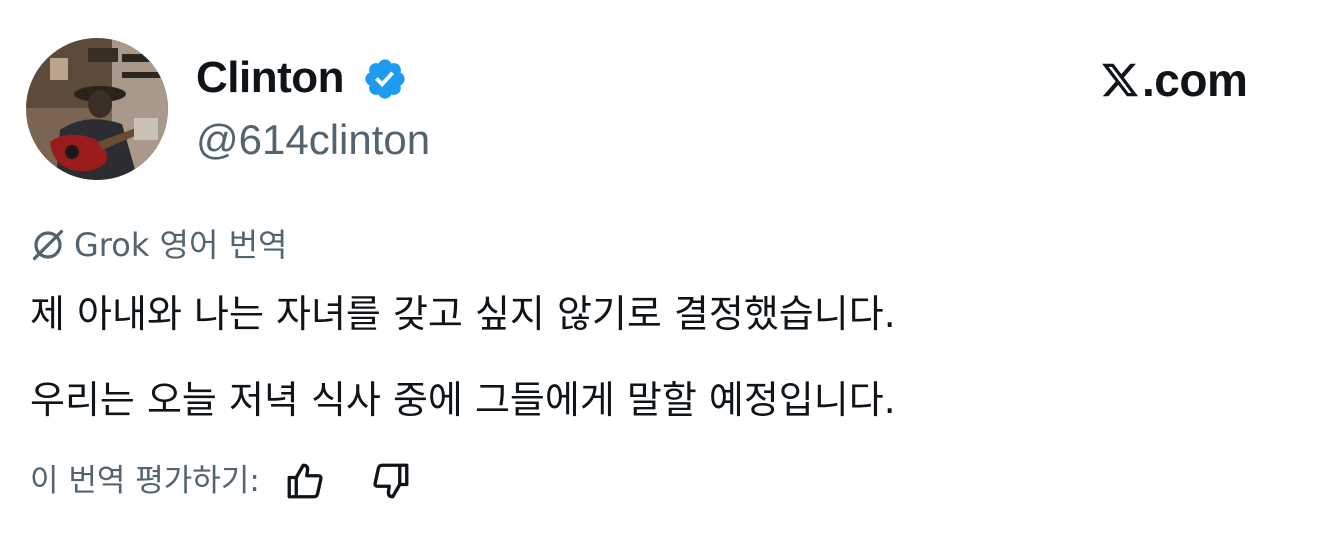 Image resolution: width=1320 pixels, height=540 pixels. Describe the element at coordinates (48, 245) in the screenshot. I see `grok-icon` at that location.